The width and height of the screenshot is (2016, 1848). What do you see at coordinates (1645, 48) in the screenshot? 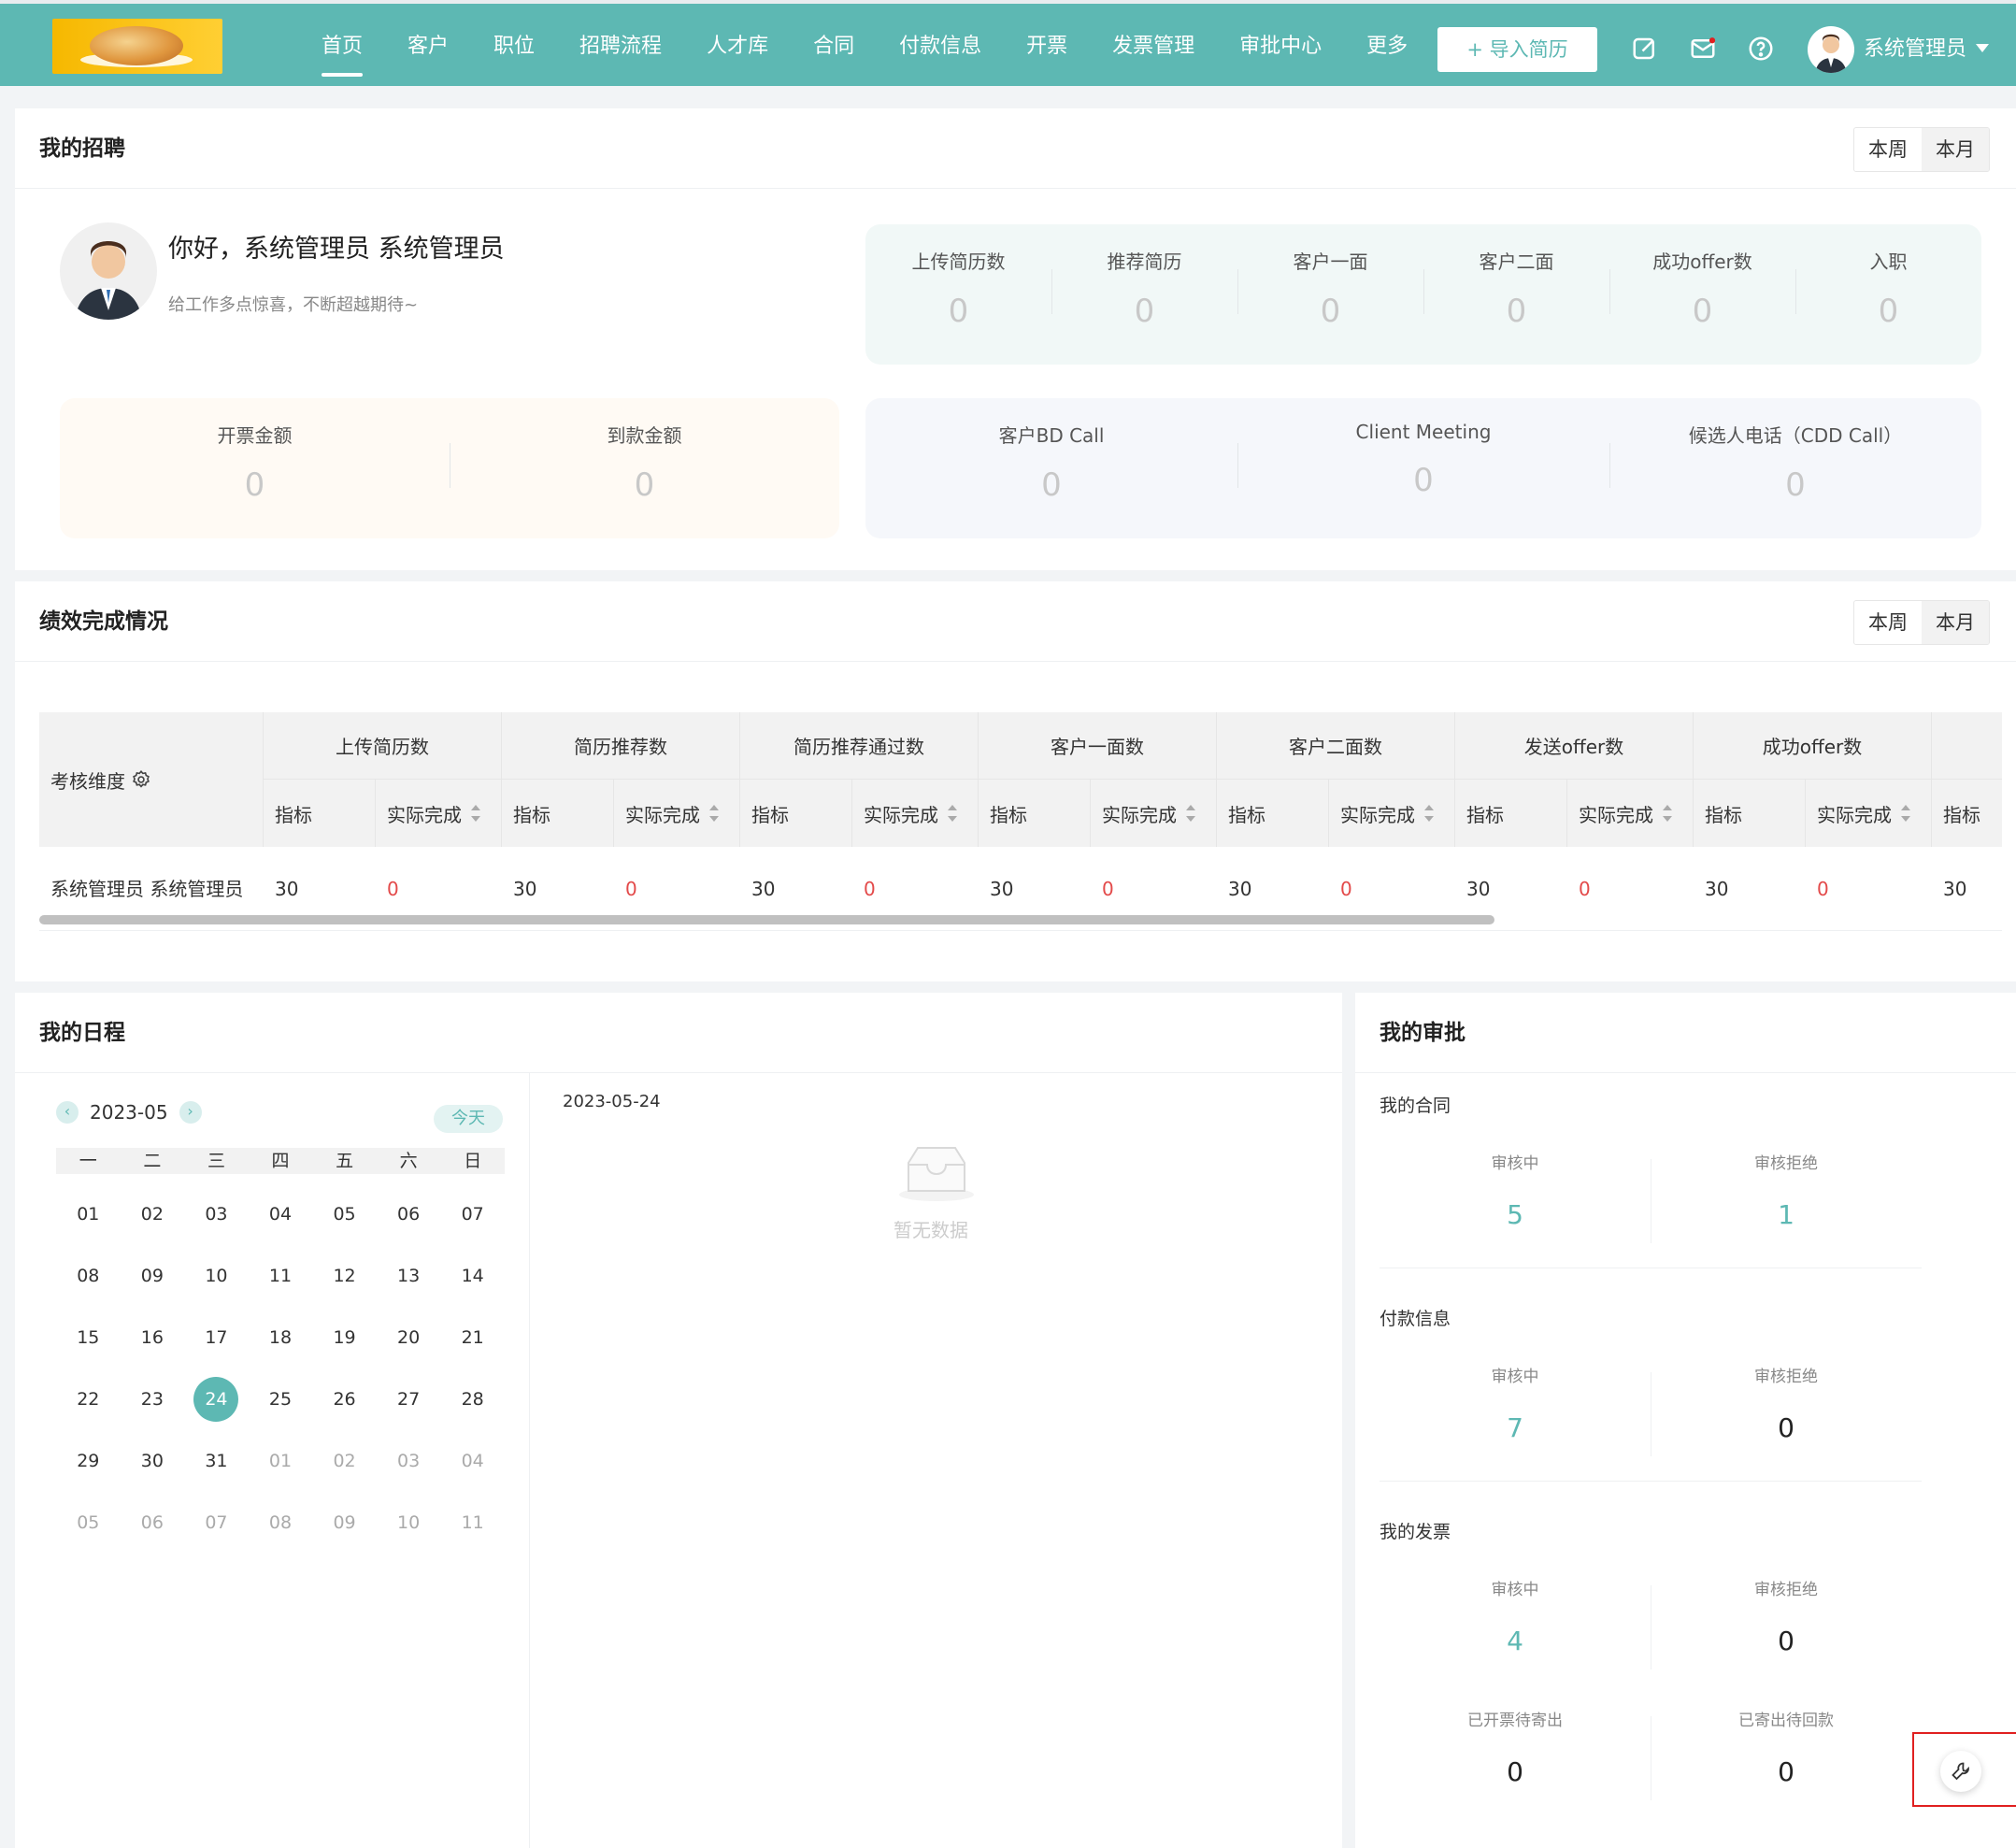
I see `edit-icon` at bounding box center [1645, 48].